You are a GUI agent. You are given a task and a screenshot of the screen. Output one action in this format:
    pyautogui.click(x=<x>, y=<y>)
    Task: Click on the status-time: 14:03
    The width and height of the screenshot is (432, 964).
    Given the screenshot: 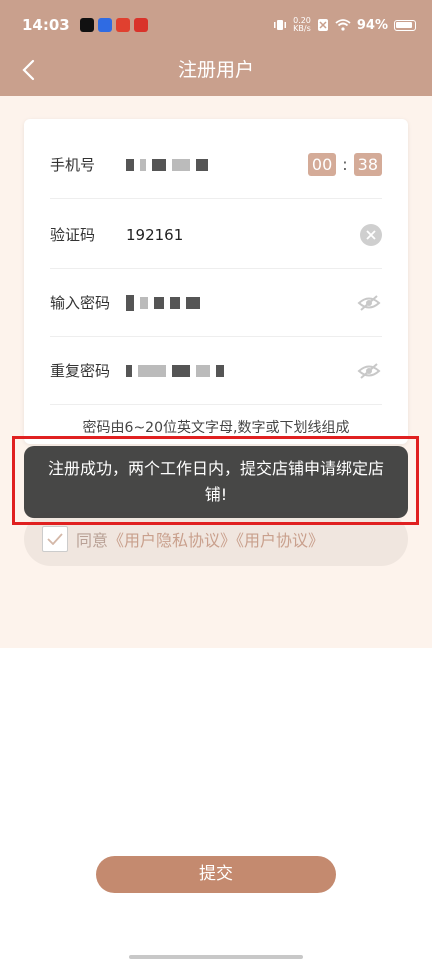 What is the action you would take?
    pyautogui.click(x=46, y=25)
    